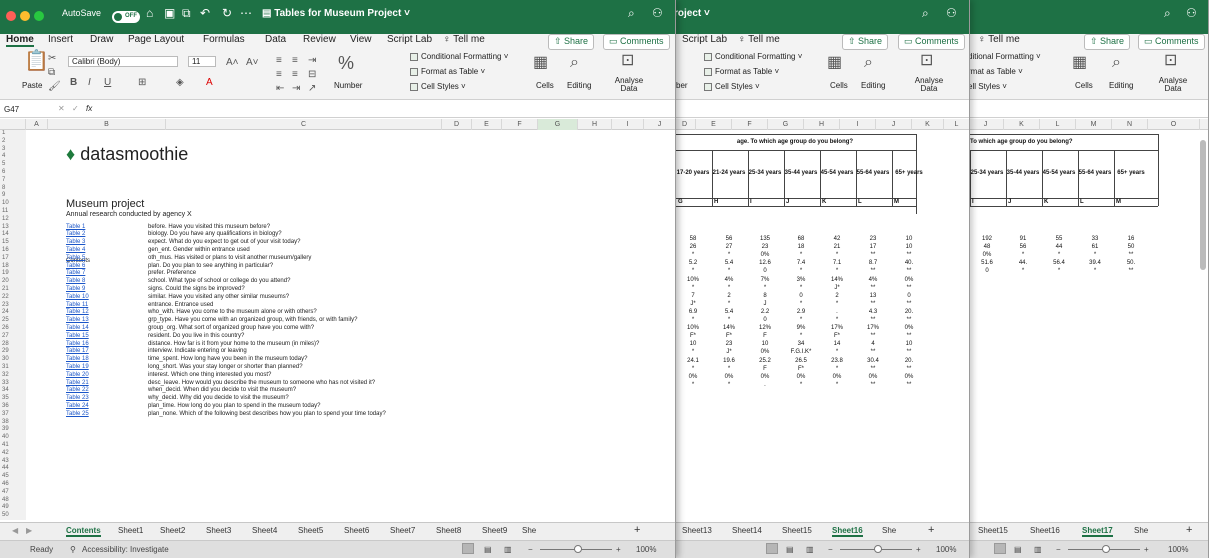  What do you see at coordinates (32, 85) in the screenshot?
I see `paste-label: Paste` at bounding box center [32, 85].